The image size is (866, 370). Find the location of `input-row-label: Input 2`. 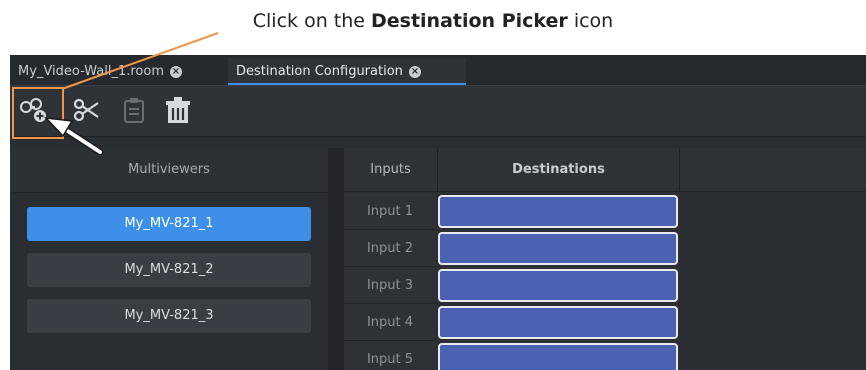

input-row-label: Input 2 is located at coordinates (390, 248).